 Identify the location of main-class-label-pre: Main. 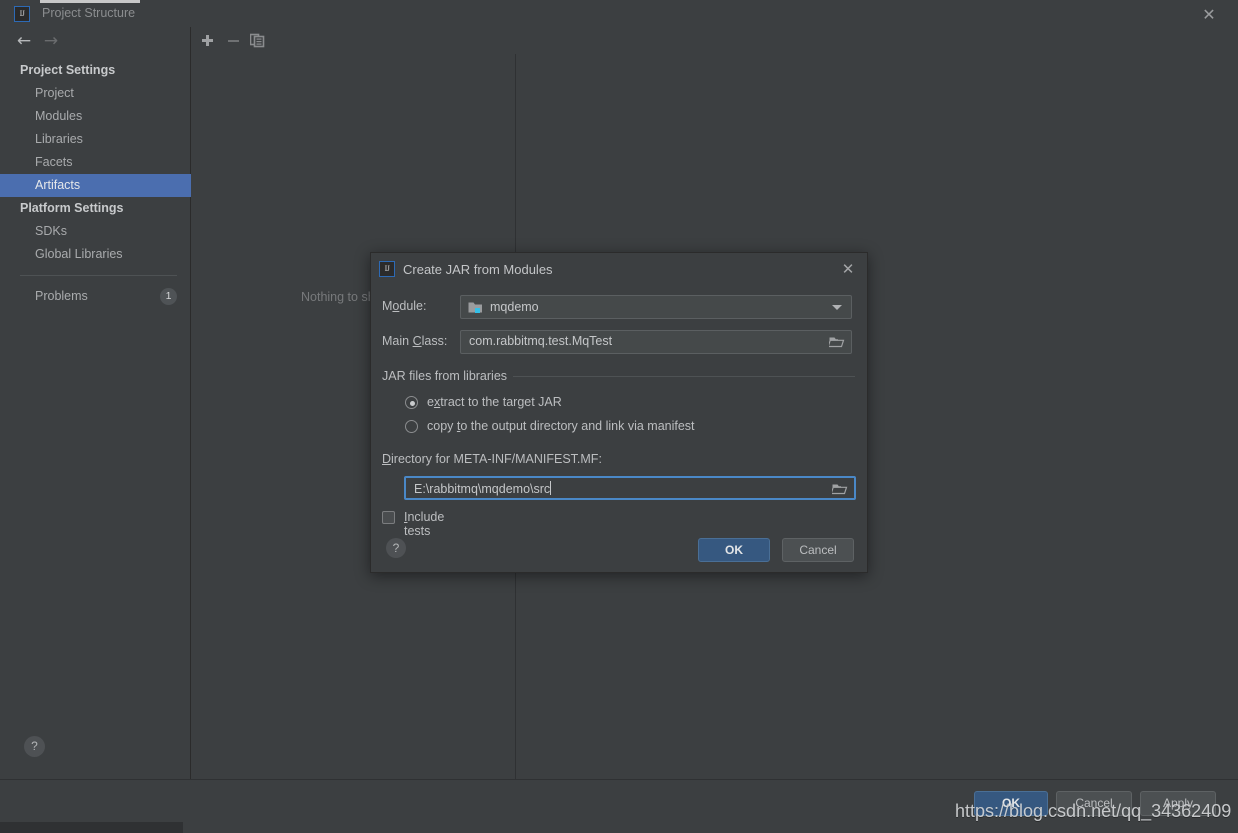
(397, 341).